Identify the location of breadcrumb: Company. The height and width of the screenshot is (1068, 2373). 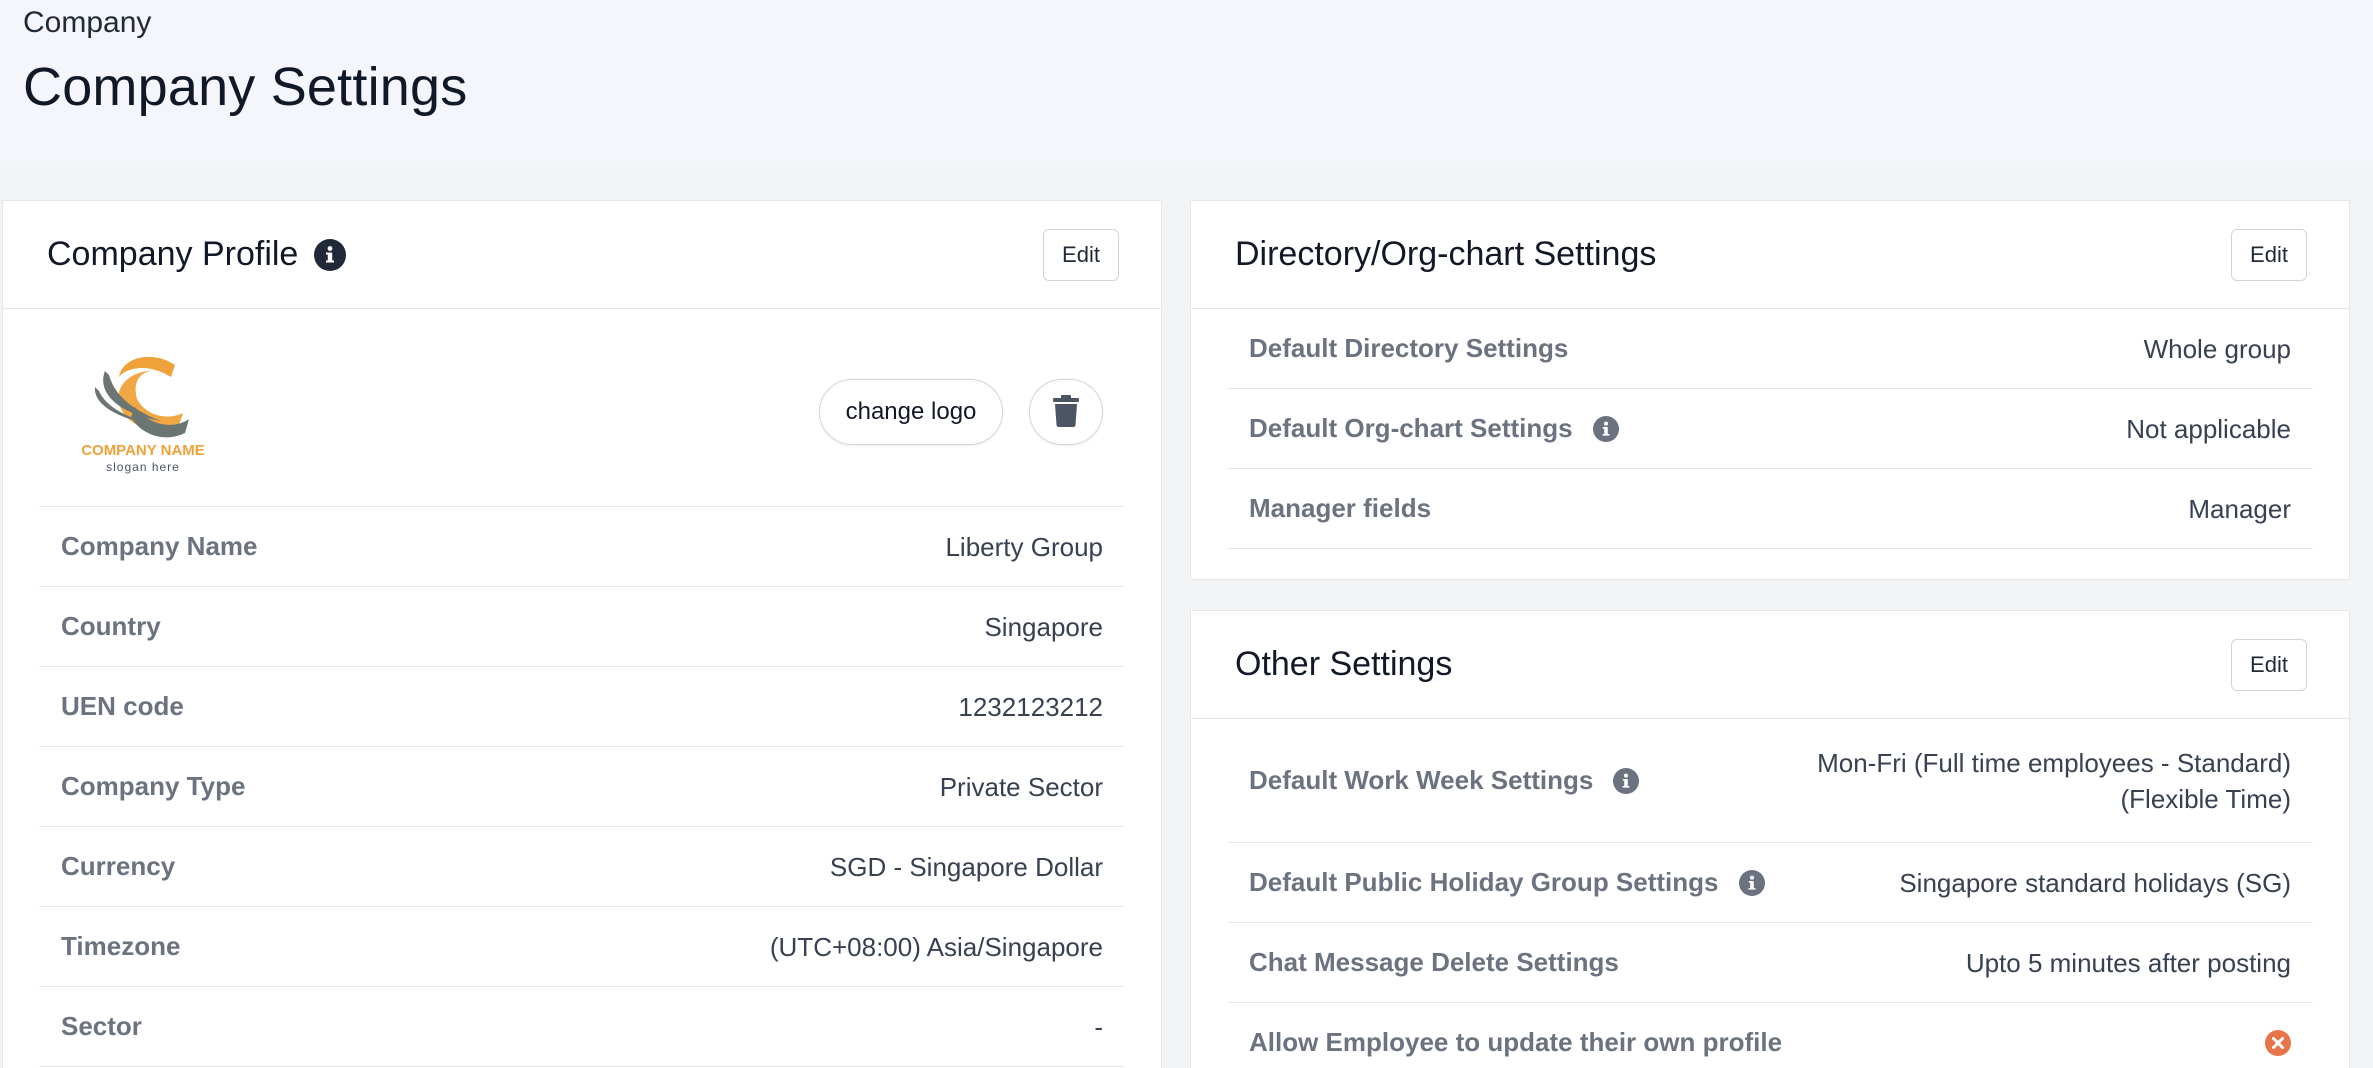
(87, 23).